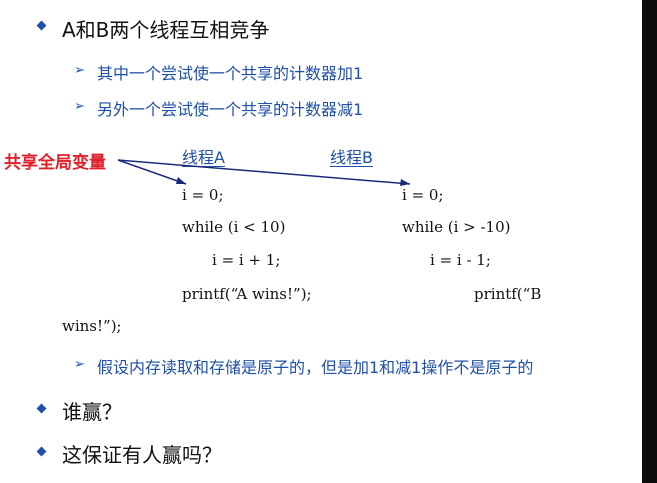 This screenshot has height=483, width=657. What do you see at coordinates (423, 195) in the screenshot?
I see `thread-b-init: i = 0;` at bounding box center [423, 195].